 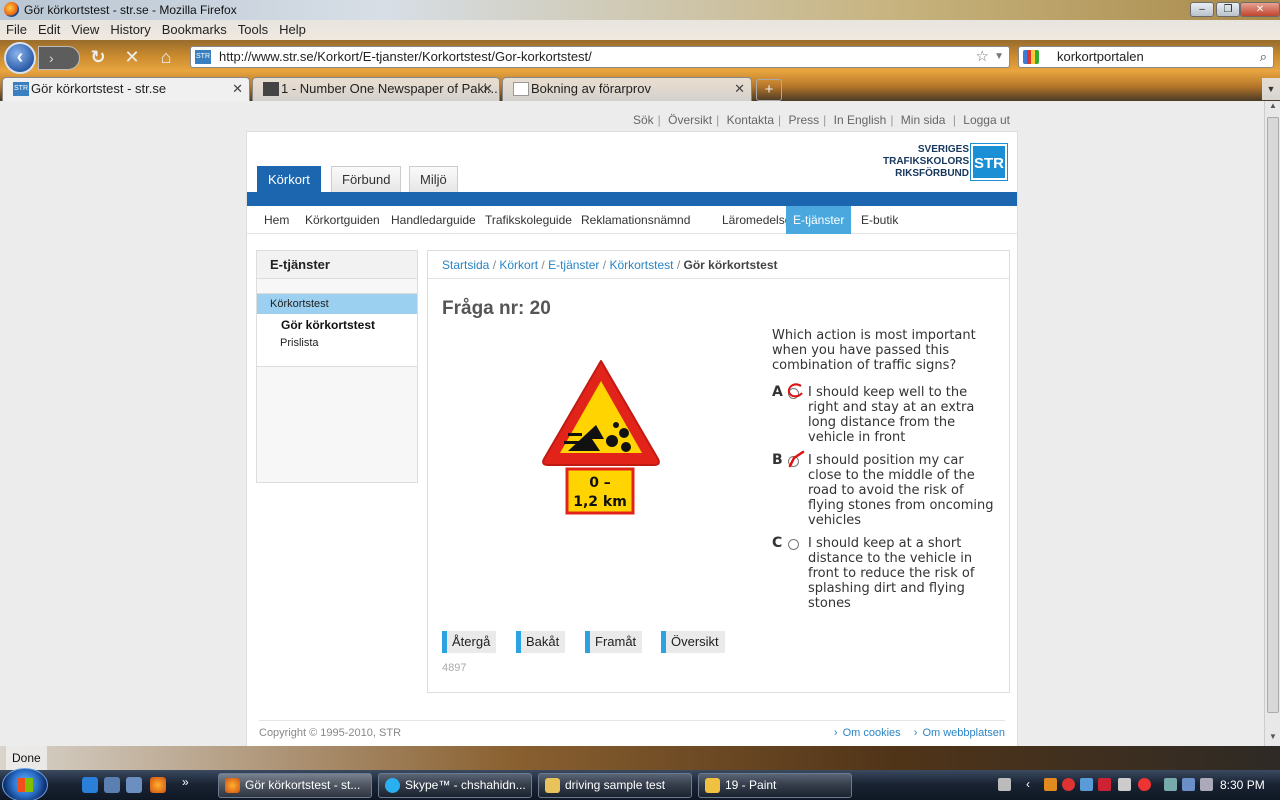 What do you see at coordinates (615, 785) in the screenshot?
I see `taskbar-word: driving sample test` at bounding box center [615, 785].